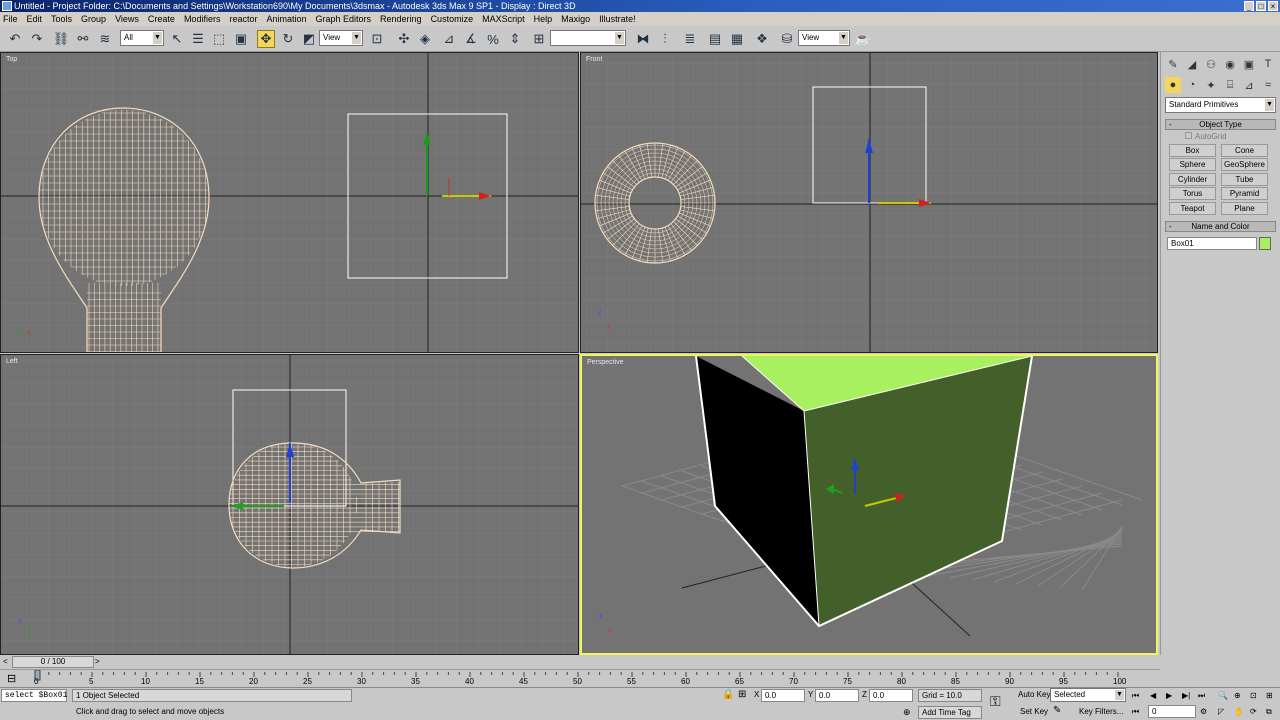  What do you see at coordinates (1186, 696) in the screenshot?
I see `next-frame-icon: ▶|` at bounding box center [1186, 696].